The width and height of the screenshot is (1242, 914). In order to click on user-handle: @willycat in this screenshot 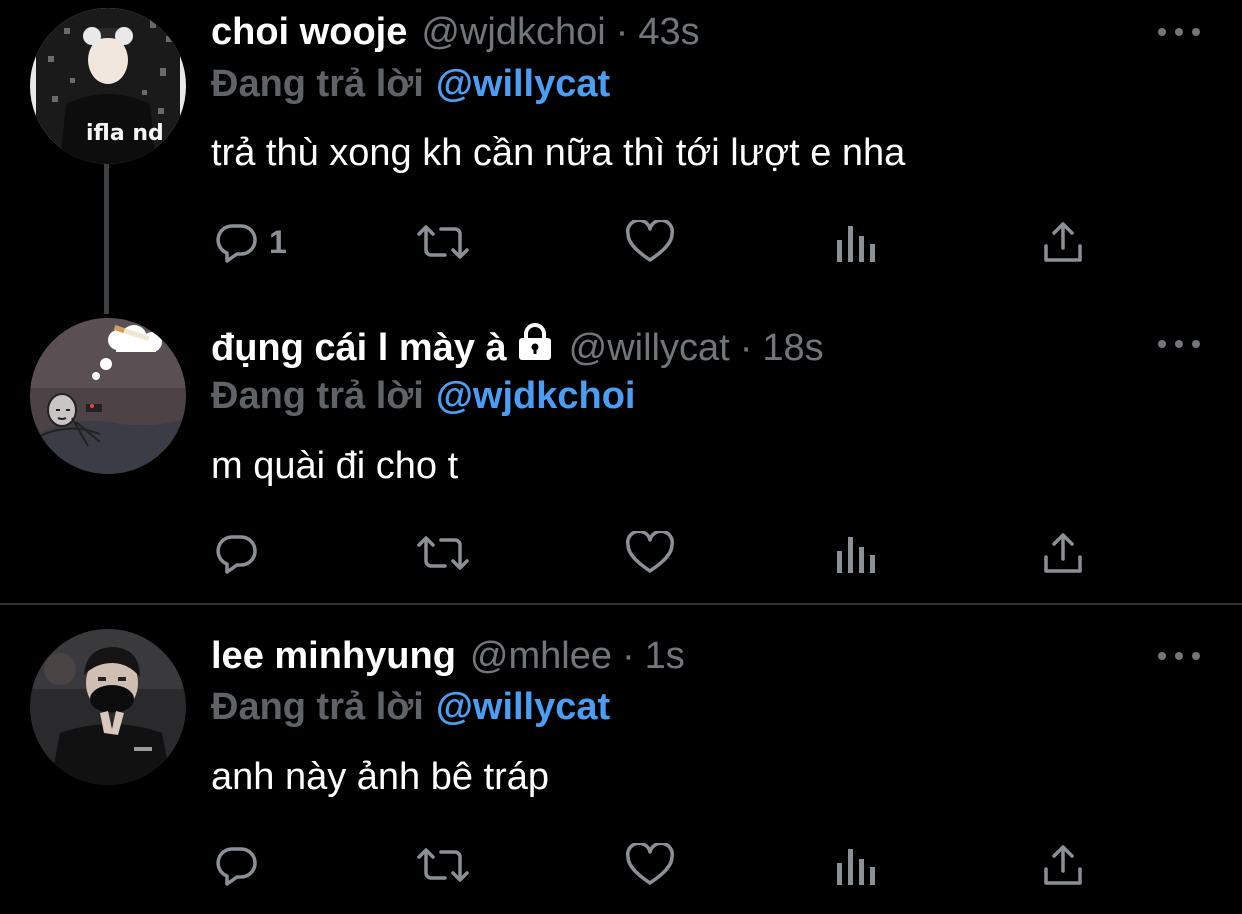, I will do `click(649, 348)`.